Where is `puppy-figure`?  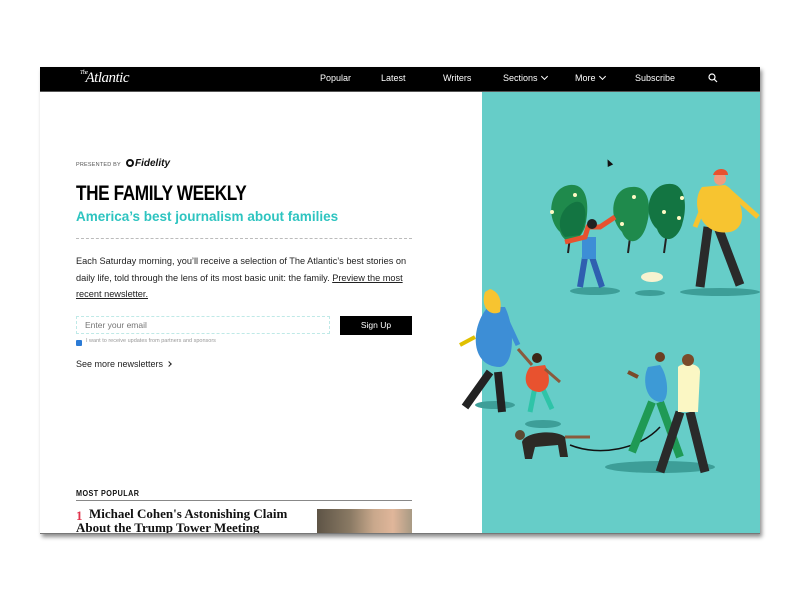
puppy-figure is located at coordinates (652, 277).